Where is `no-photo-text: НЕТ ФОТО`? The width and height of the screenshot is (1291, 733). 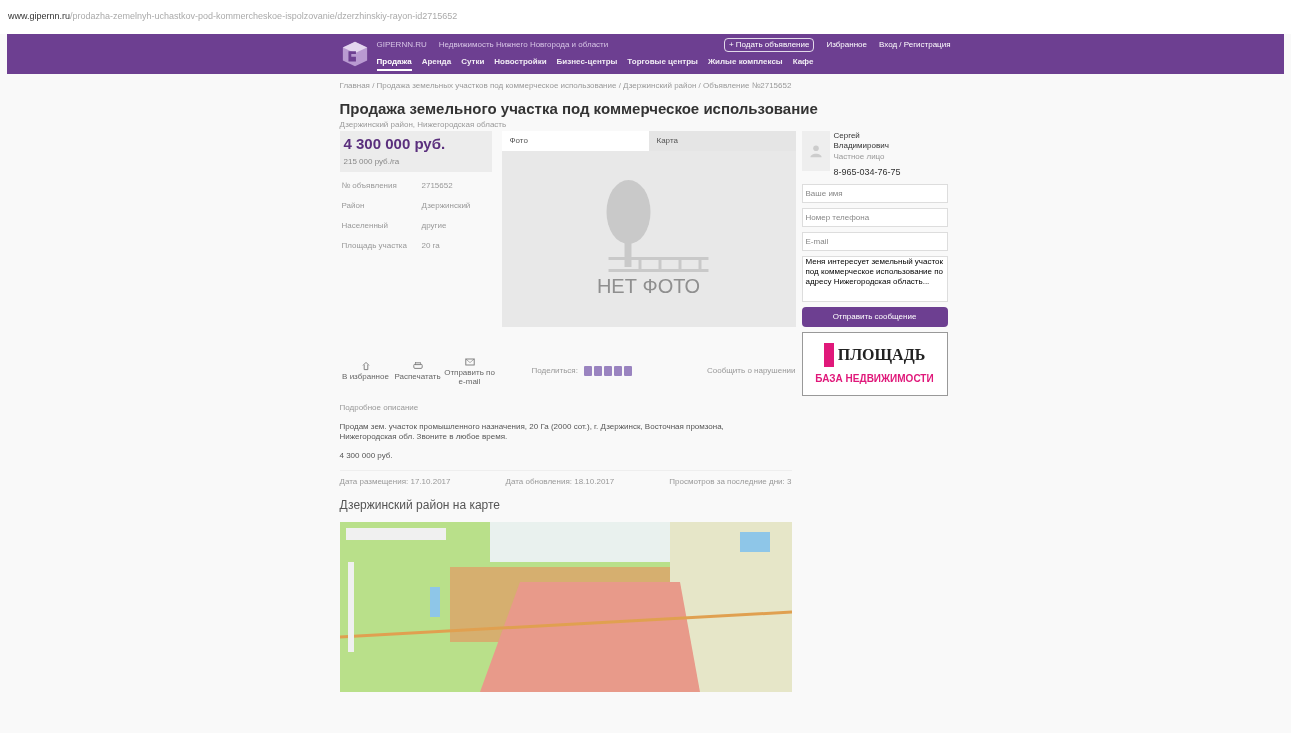
no-photo-text: НЕТ ФОТО is located at coordinates (648, 286).